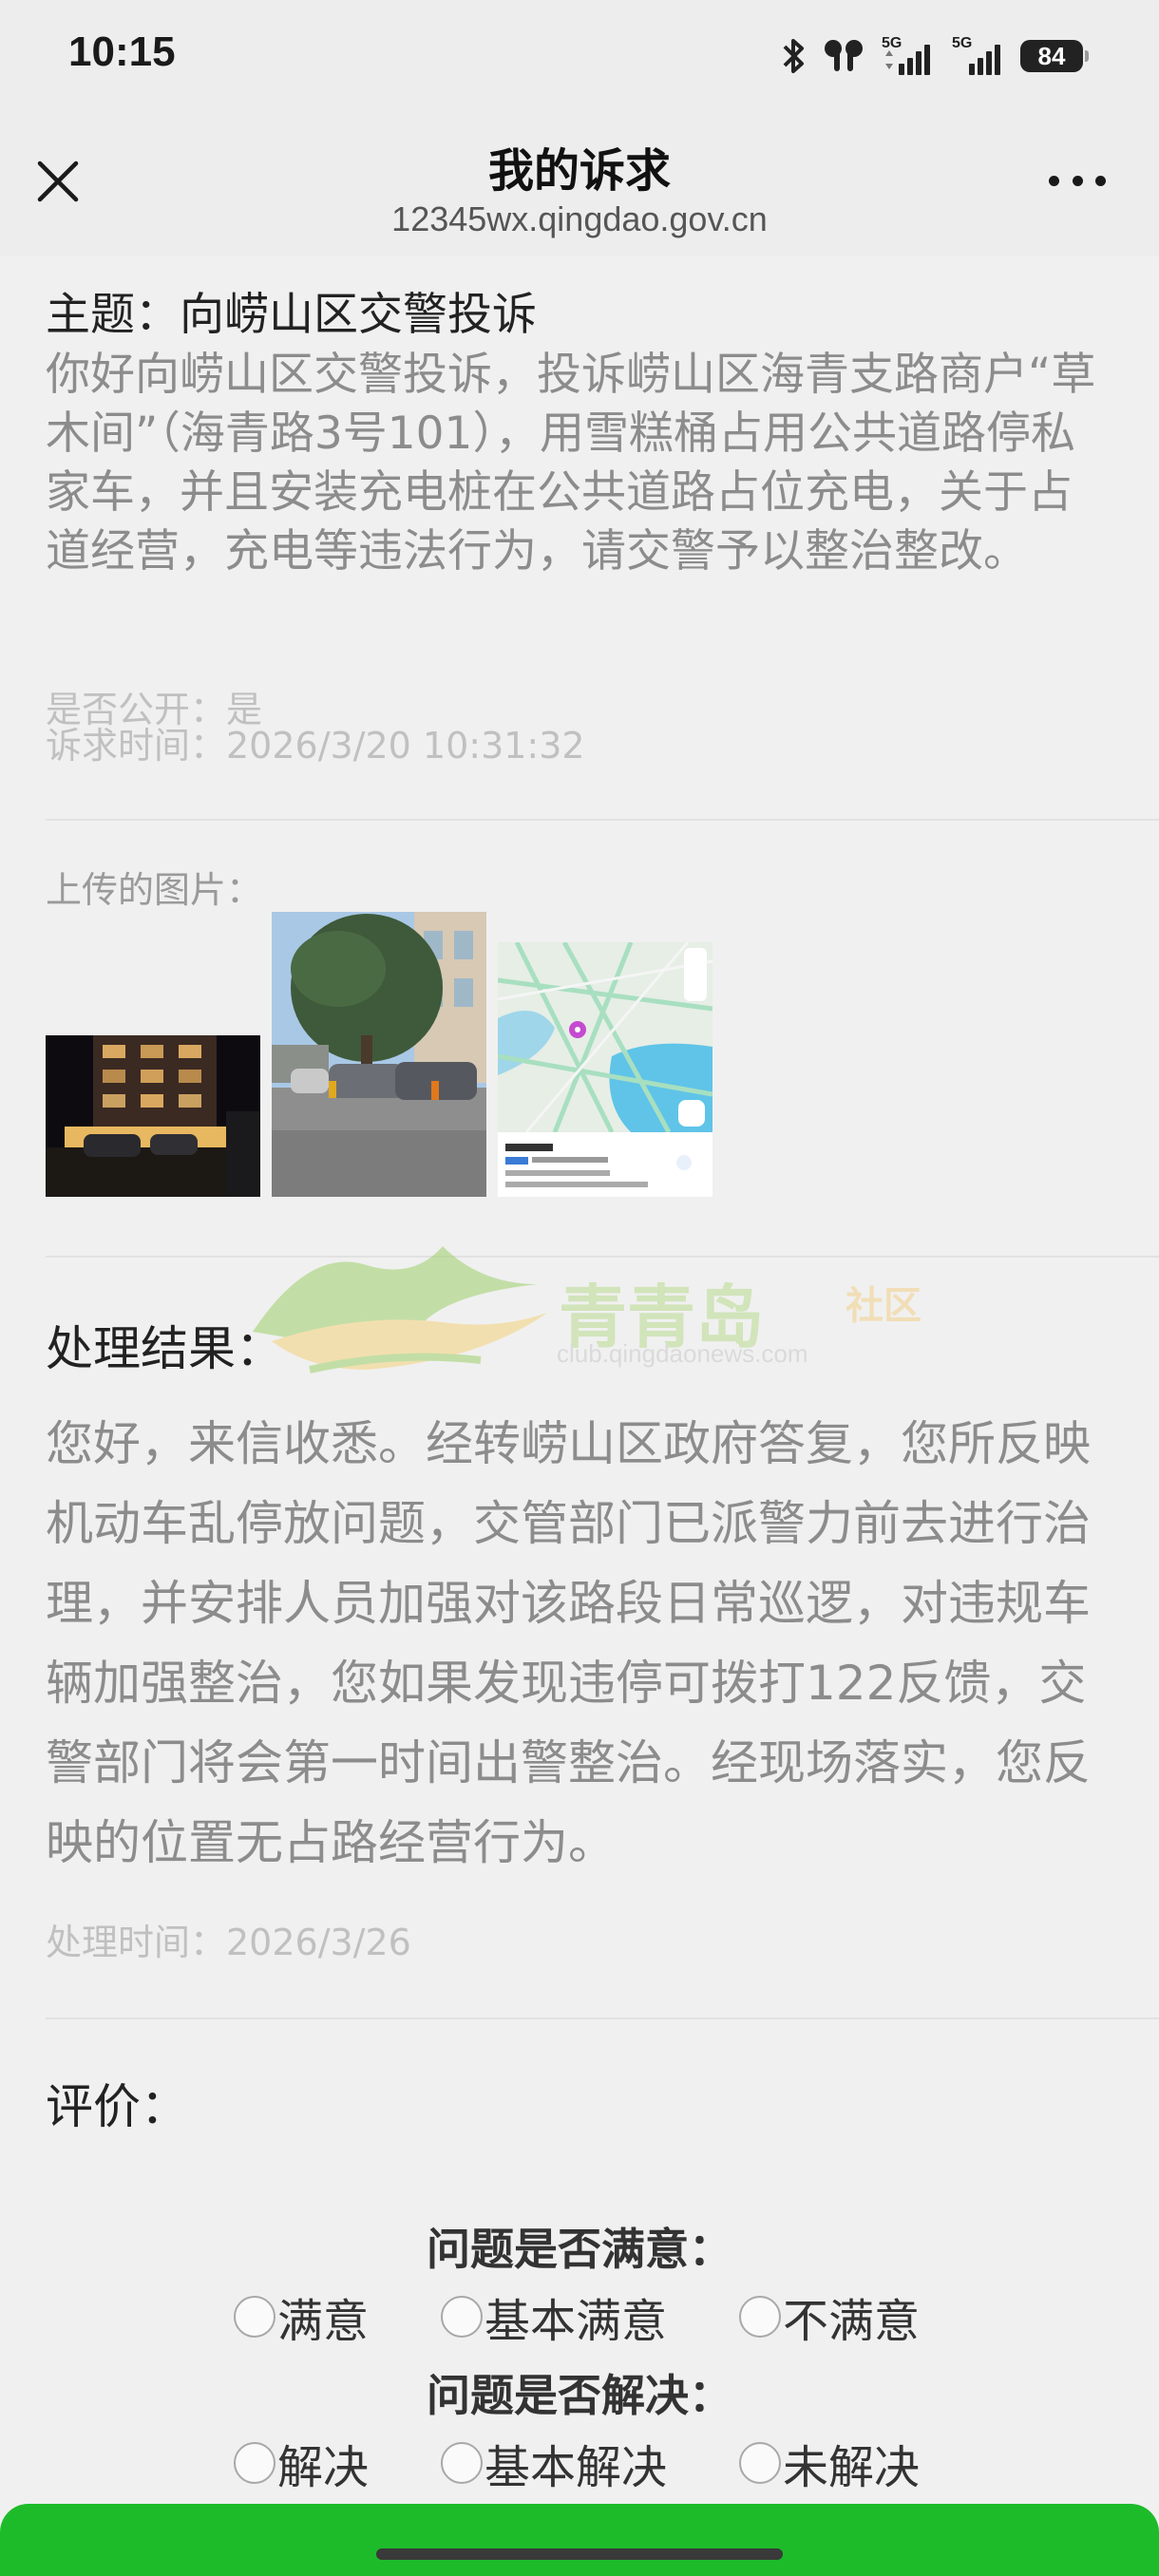  Describe the element at coordinates (164, 1348) in the screenshot. I see `result-title: 处理结果：` at that location.